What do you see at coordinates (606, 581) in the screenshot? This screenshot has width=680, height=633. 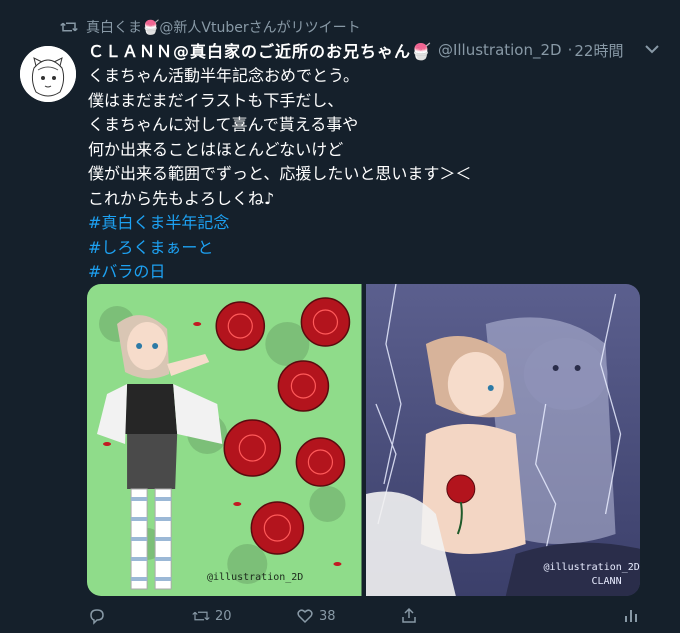 I see `signature-right: CLANN` at bounding box center [606, 581].